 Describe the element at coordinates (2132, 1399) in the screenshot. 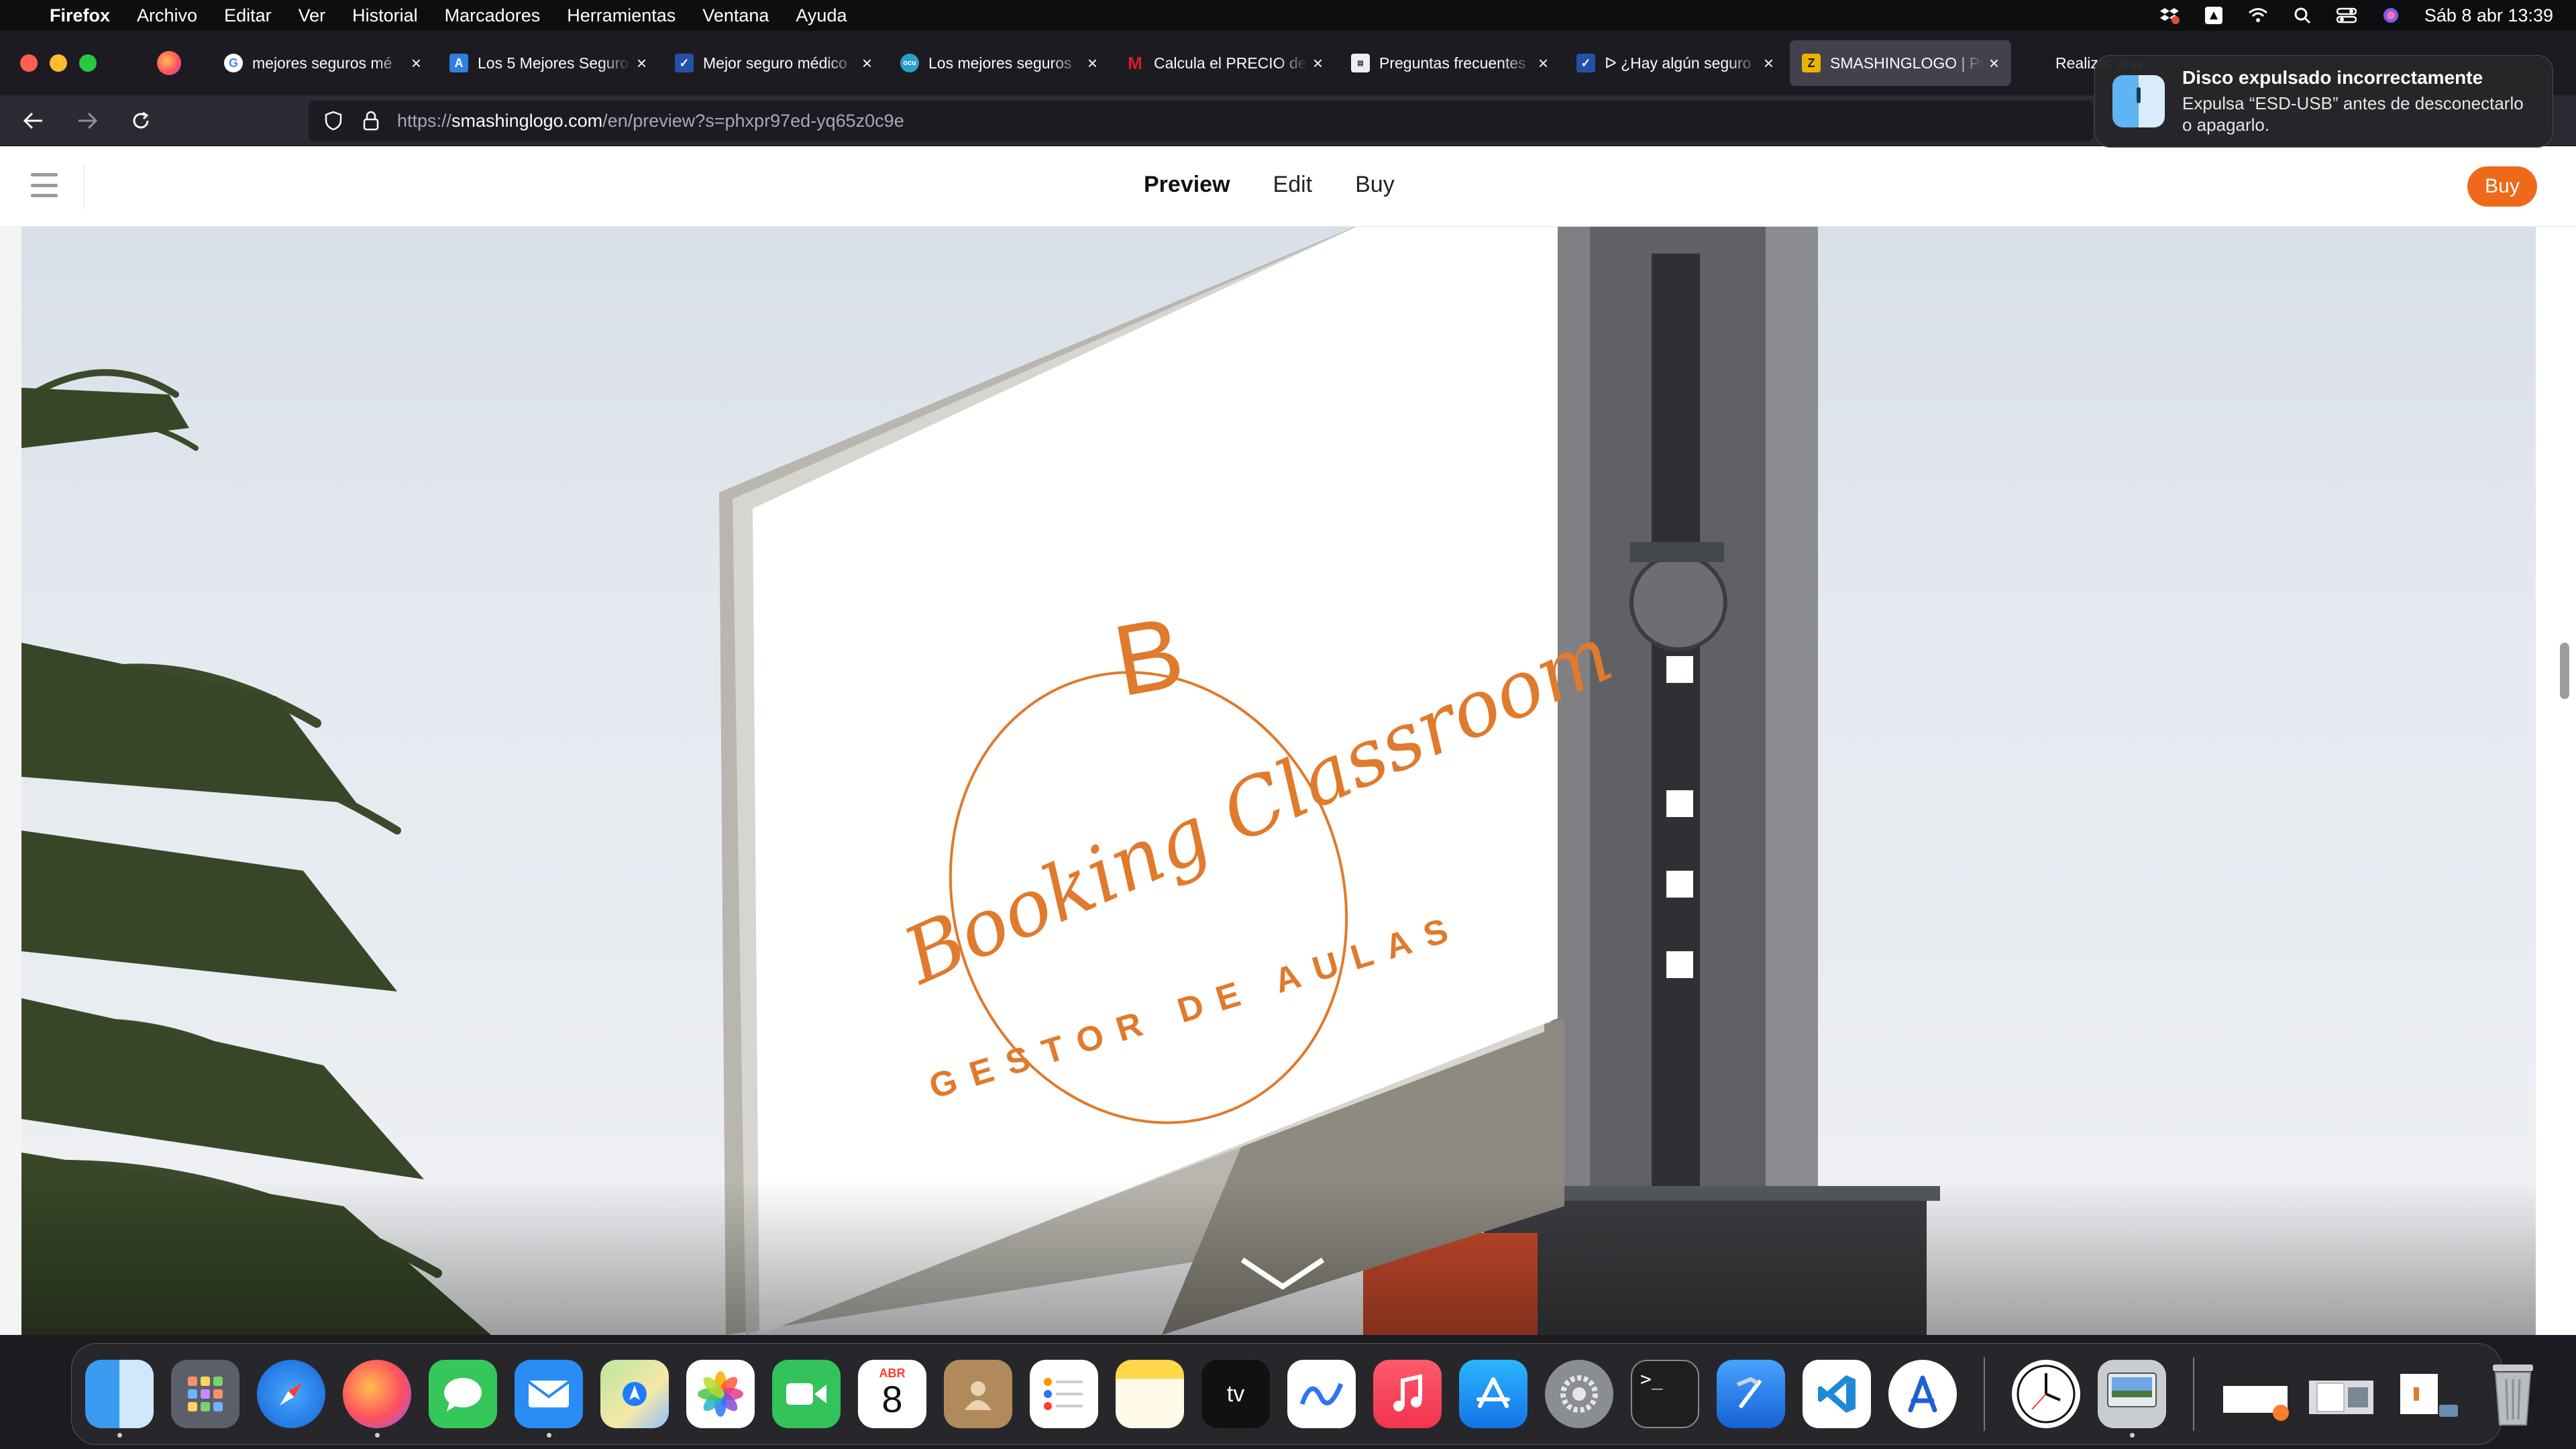

I see `preview-app-icon` at that location.